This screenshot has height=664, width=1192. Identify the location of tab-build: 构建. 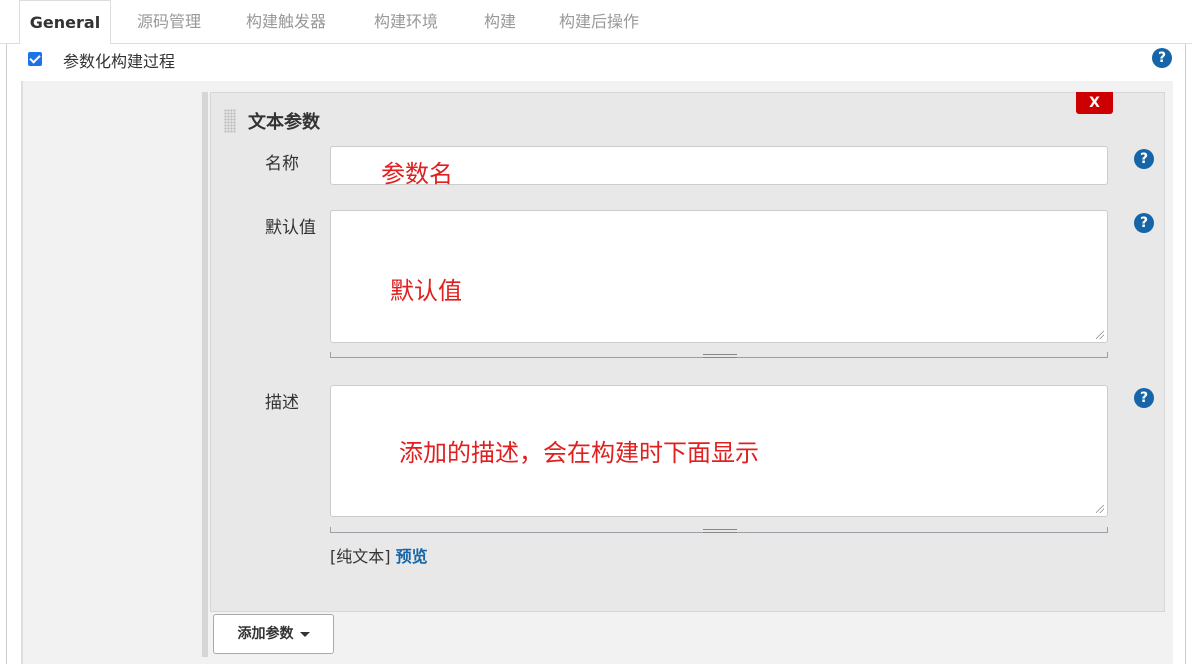
(500, 22).